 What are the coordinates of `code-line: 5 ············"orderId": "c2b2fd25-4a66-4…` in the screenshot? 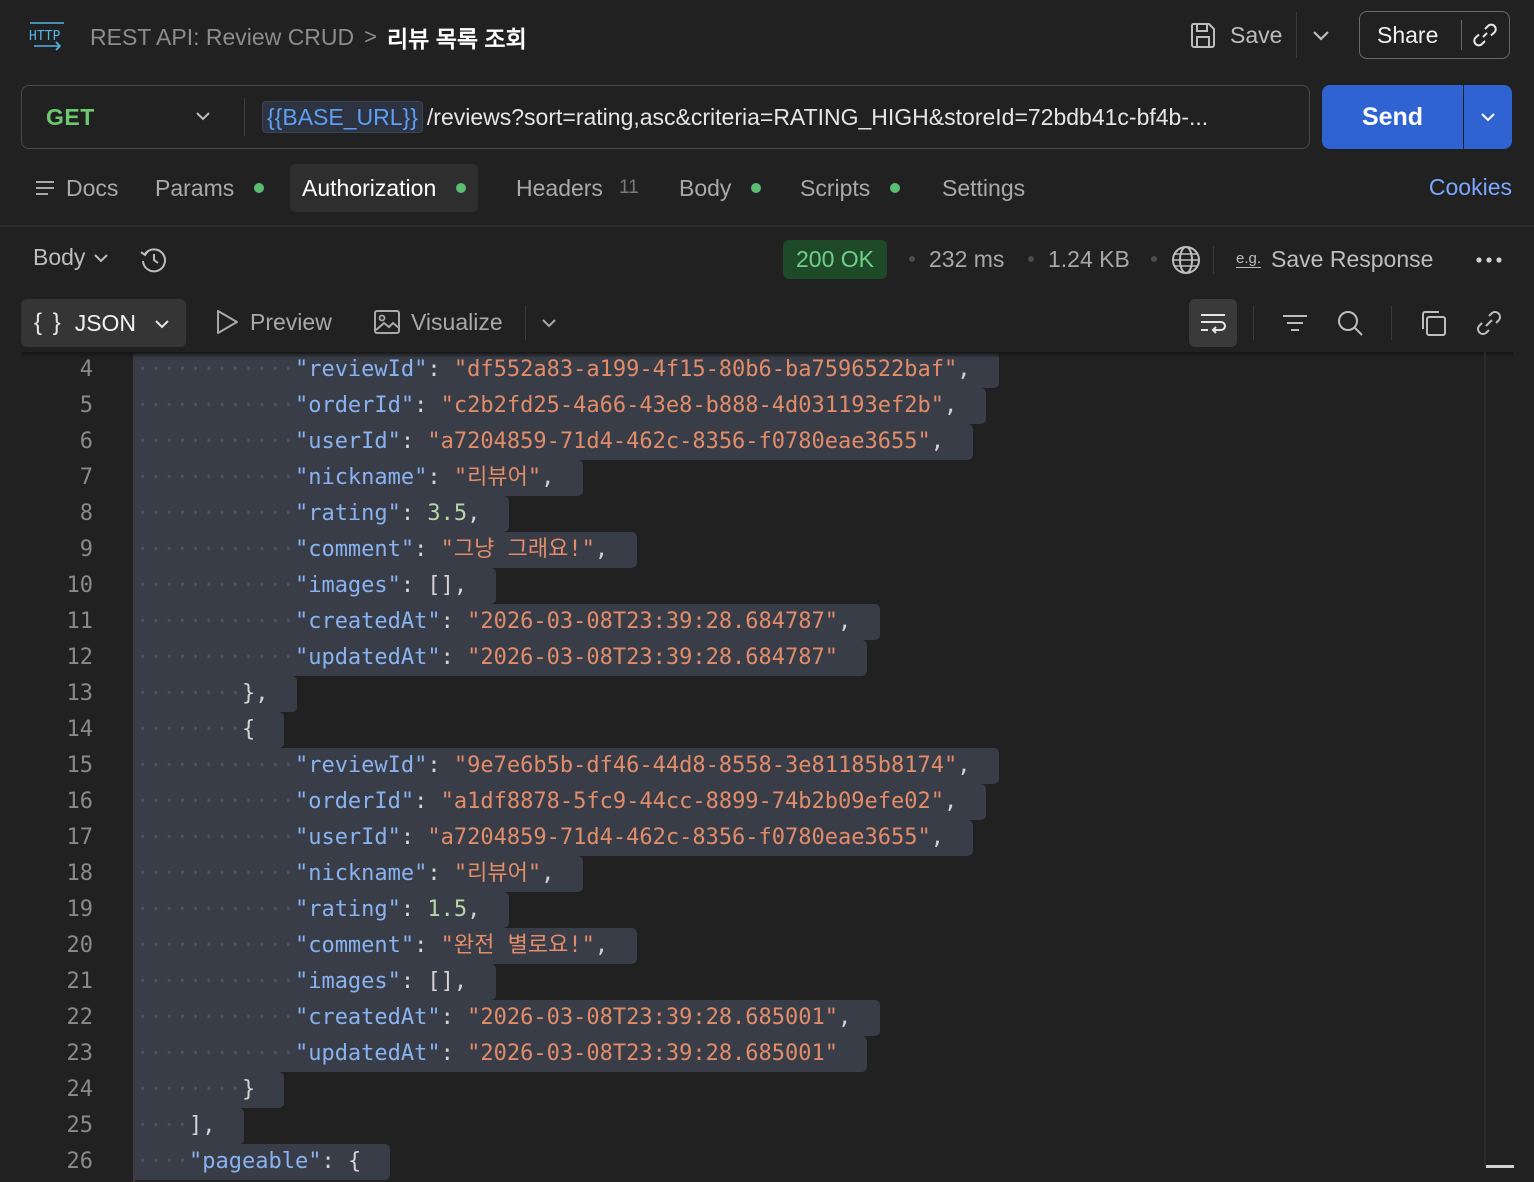 It's located at (745, 406).